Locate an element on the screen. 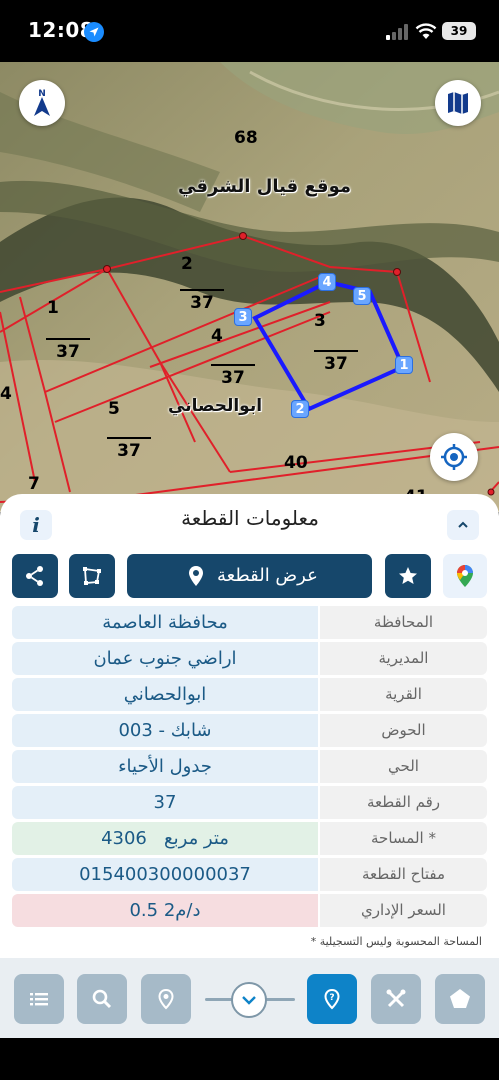 Image resolution: width=499 pixels, height=1080 pixels. home-indicator-area is located at coordinates (249, 1059).